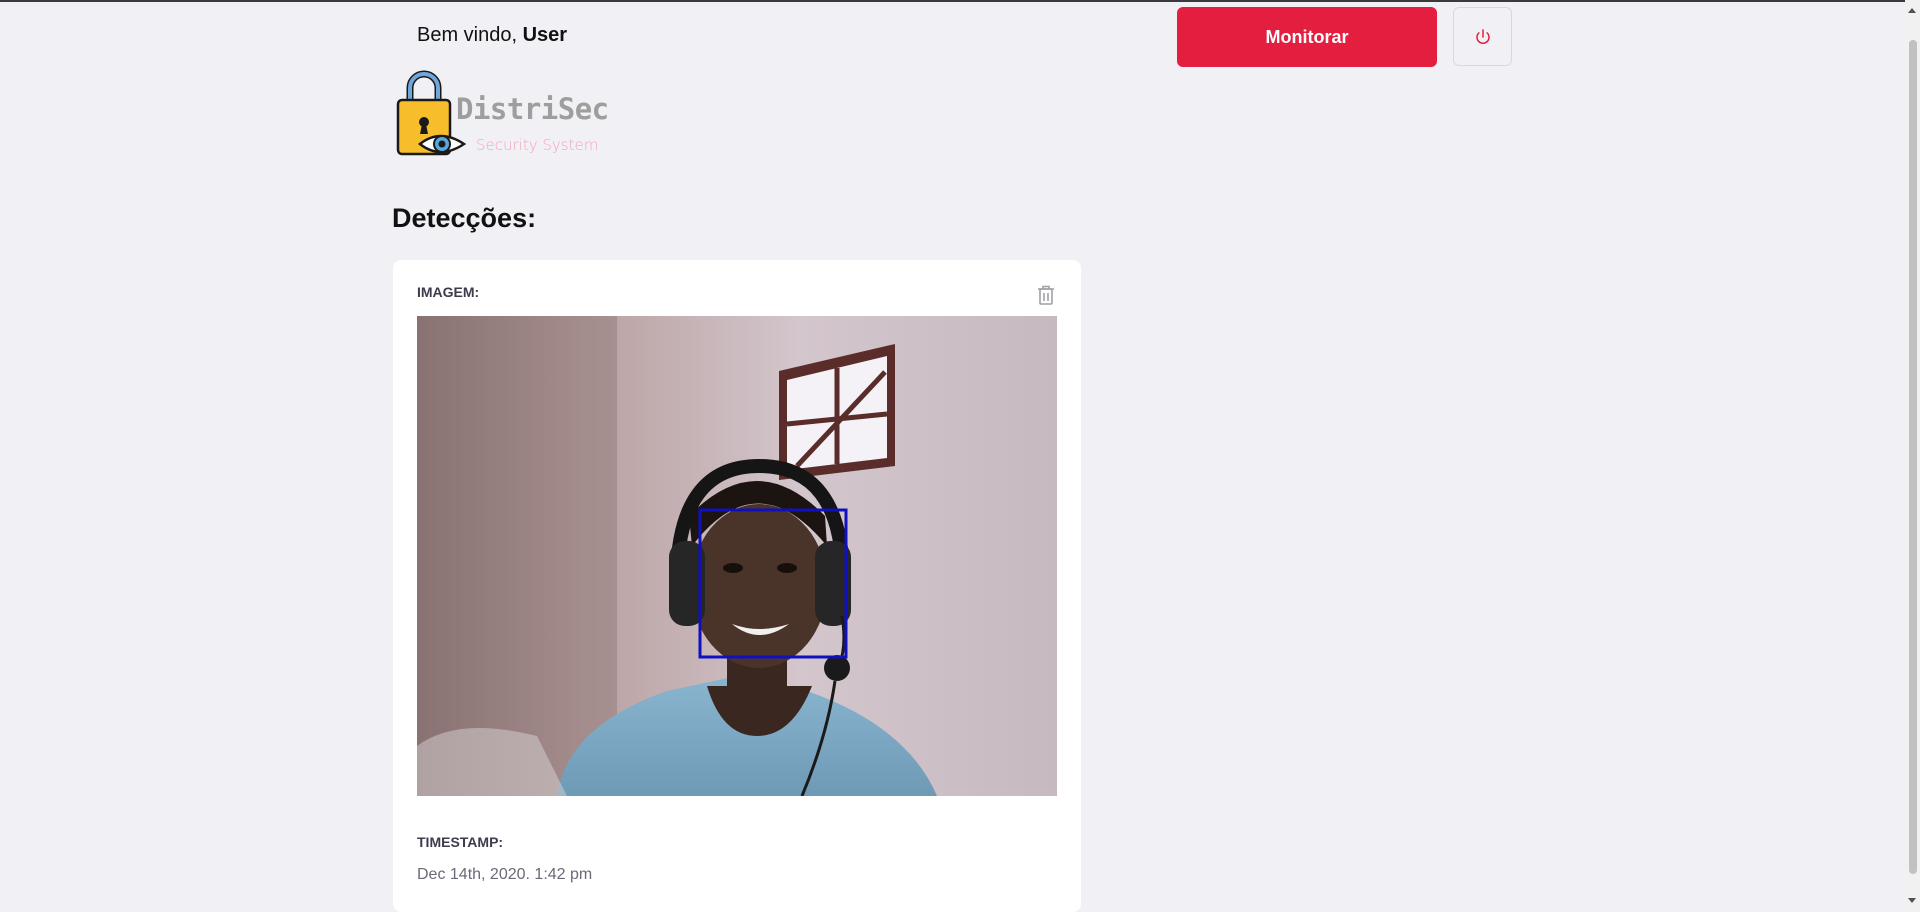  What do you see at coordinates (537, 145) in the screenshot?
I see `logo-tagline: Security System` at bounding box center [537, 145].